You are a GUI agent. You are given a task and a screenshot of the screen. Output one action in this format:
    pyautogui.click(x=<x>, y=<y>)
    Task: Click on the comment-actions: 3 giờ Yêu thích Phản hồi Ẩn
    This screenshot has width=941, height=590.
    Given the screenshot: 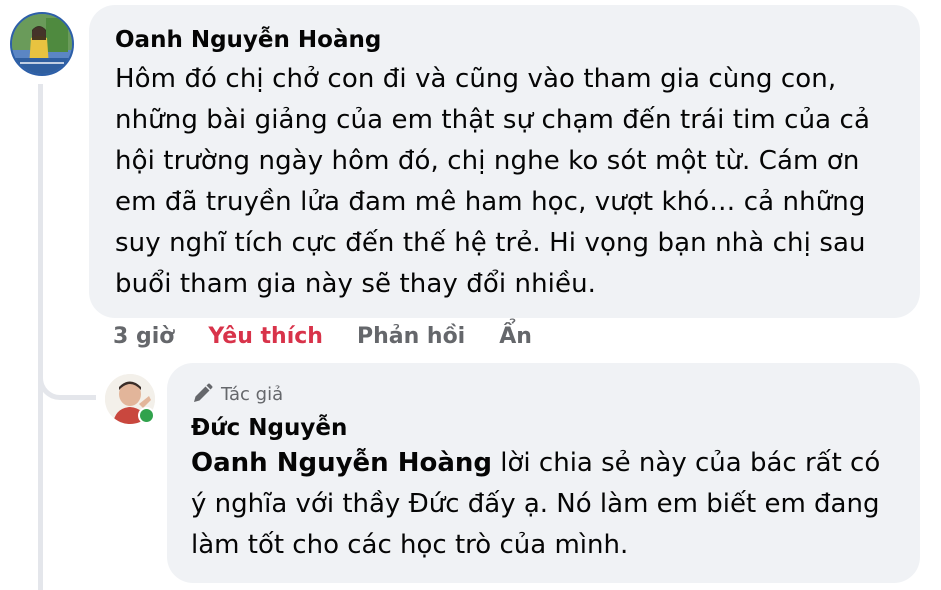 What is the action you would take?
    pyautogui.click(x=322, y=337)
    